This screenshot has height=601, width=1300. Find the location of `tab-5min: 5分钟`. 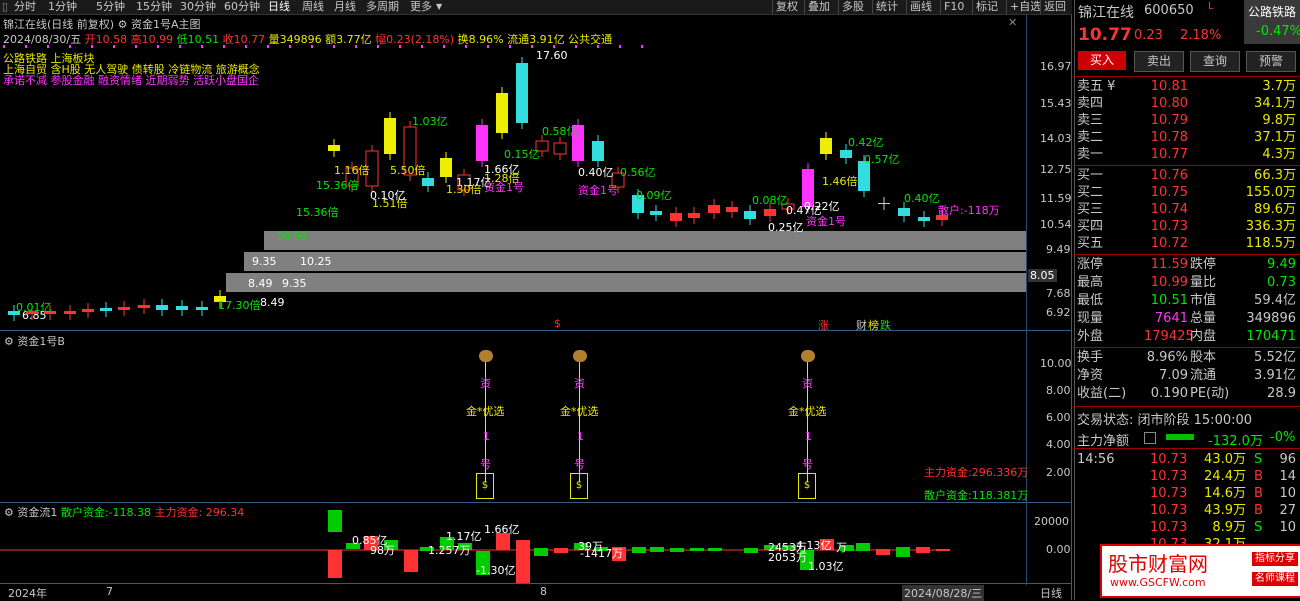

tab-5min: 5分钟 is located at coordinates (110, 7).